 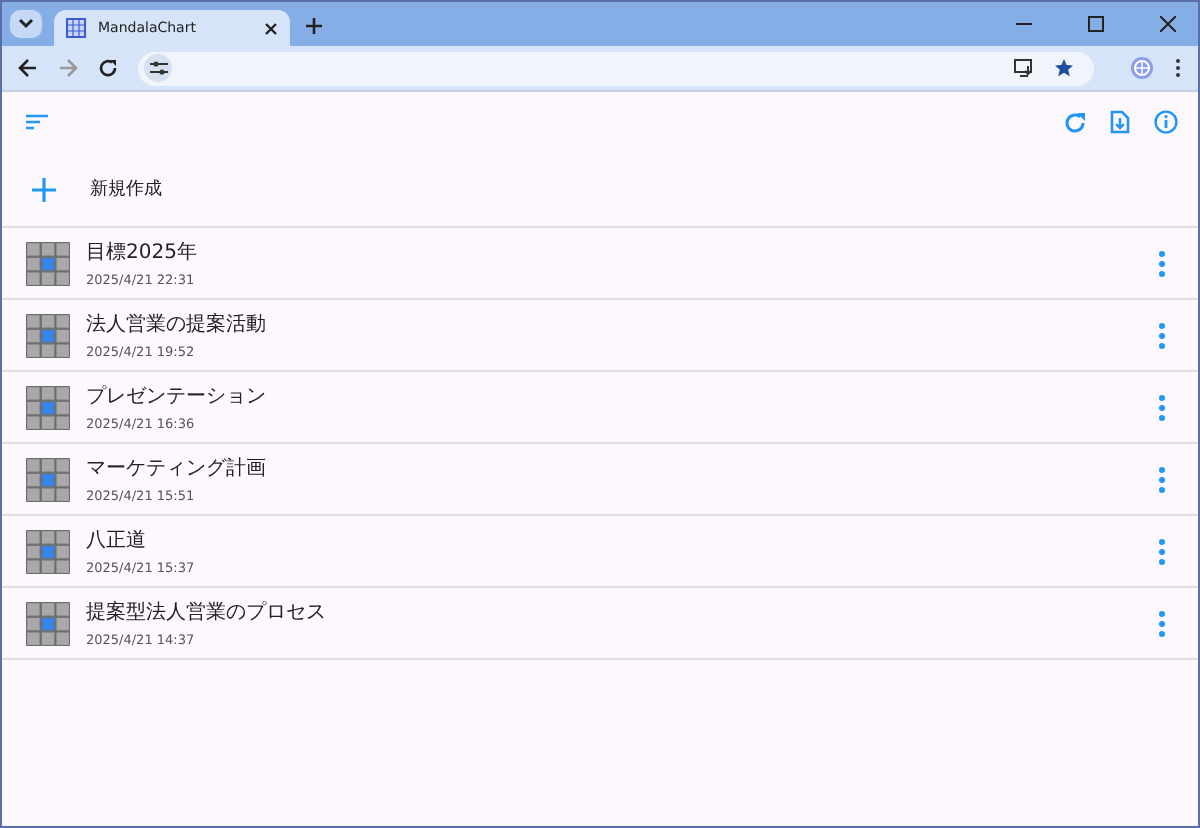 I want to click on plus-icon, so click(x=44, y=189).